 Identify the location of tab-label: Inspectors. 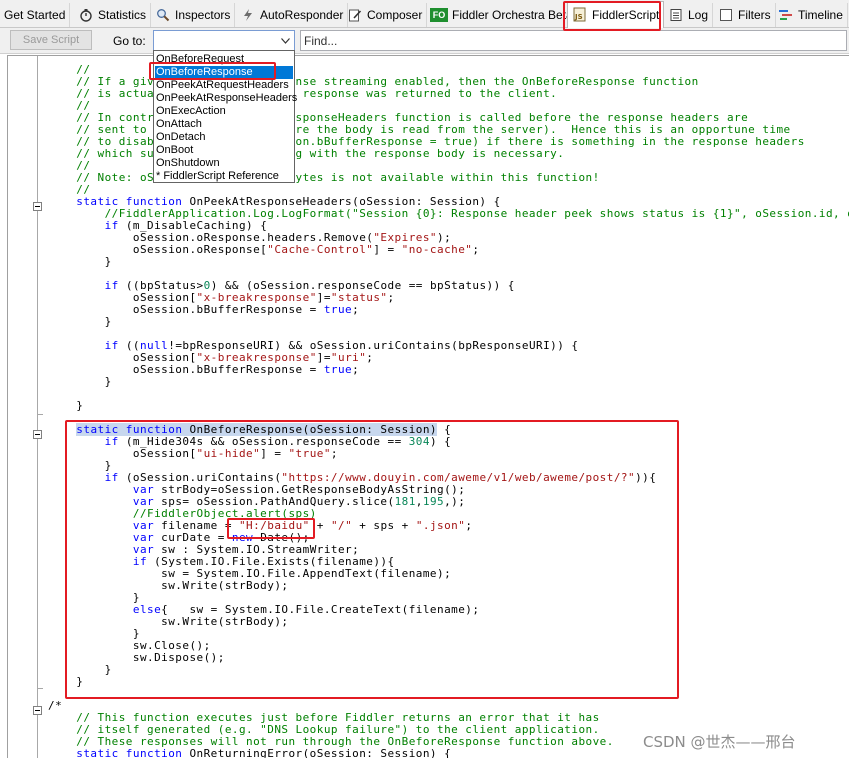
(203, 15).